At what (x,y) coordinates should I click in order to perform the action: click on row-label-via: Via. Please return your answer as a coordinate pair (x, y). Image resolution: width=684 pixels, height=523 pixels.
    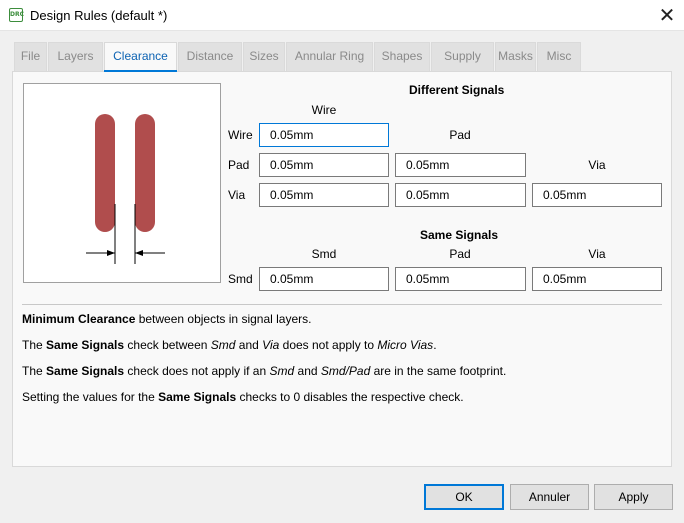
    Looking at the image, I should click on (237, 195).